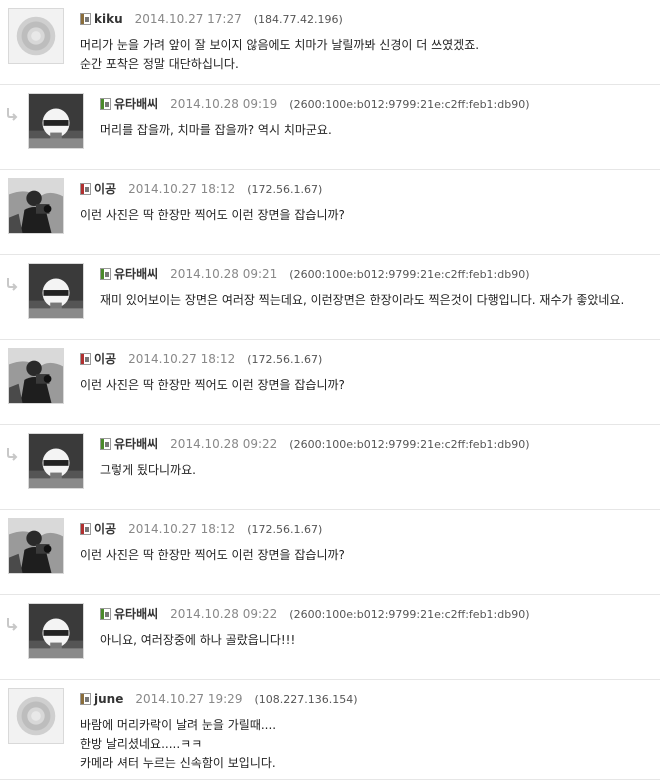  Describe the element at coordinates (298, 19) in the screenshot. I see `ip-address: (184.77.42.196)` at that location.